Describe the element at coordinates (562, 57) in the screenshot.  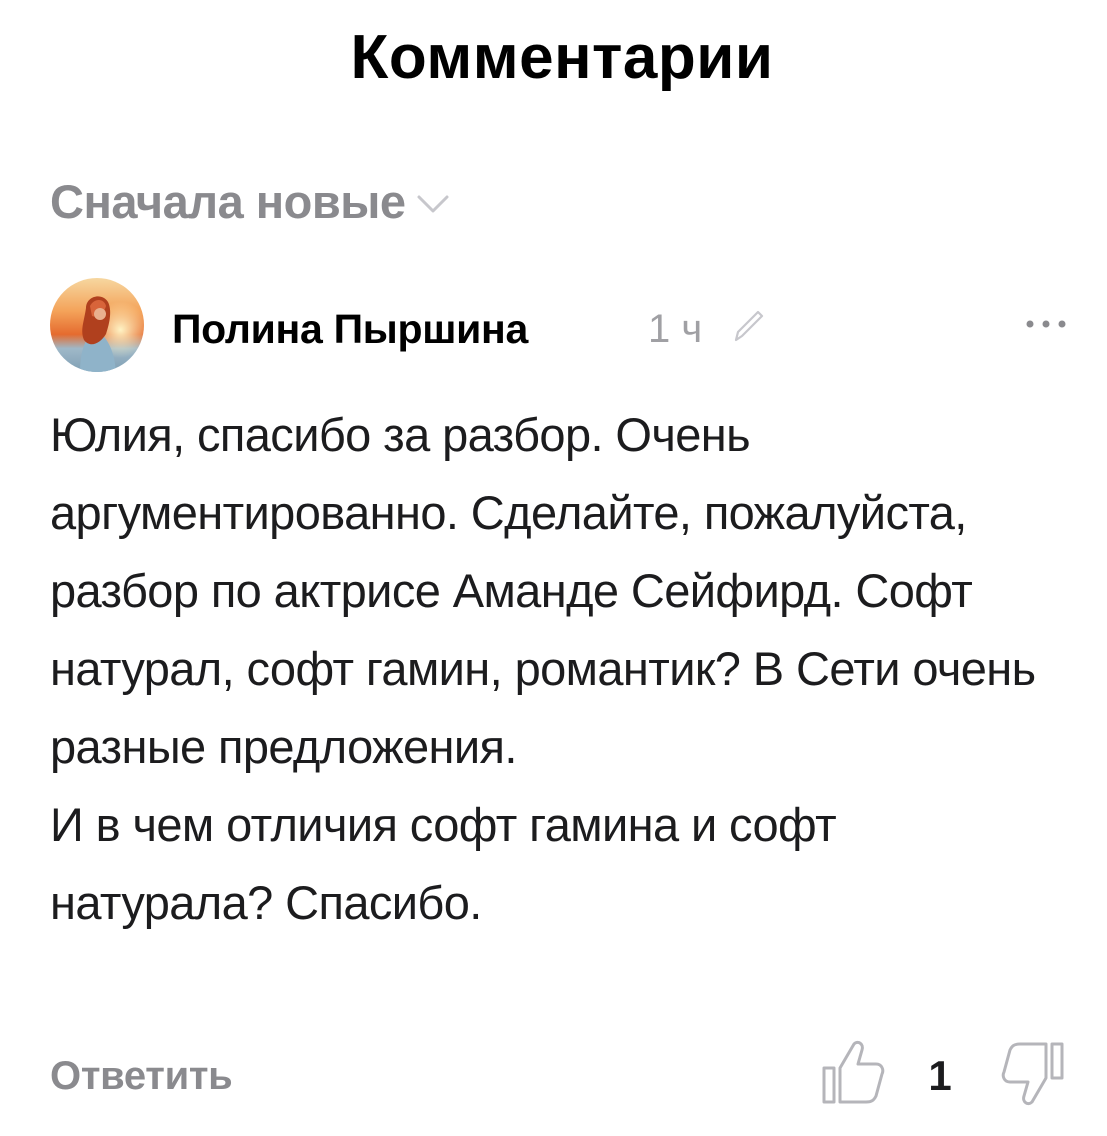
I see `page-title: Комментарии` at that location.